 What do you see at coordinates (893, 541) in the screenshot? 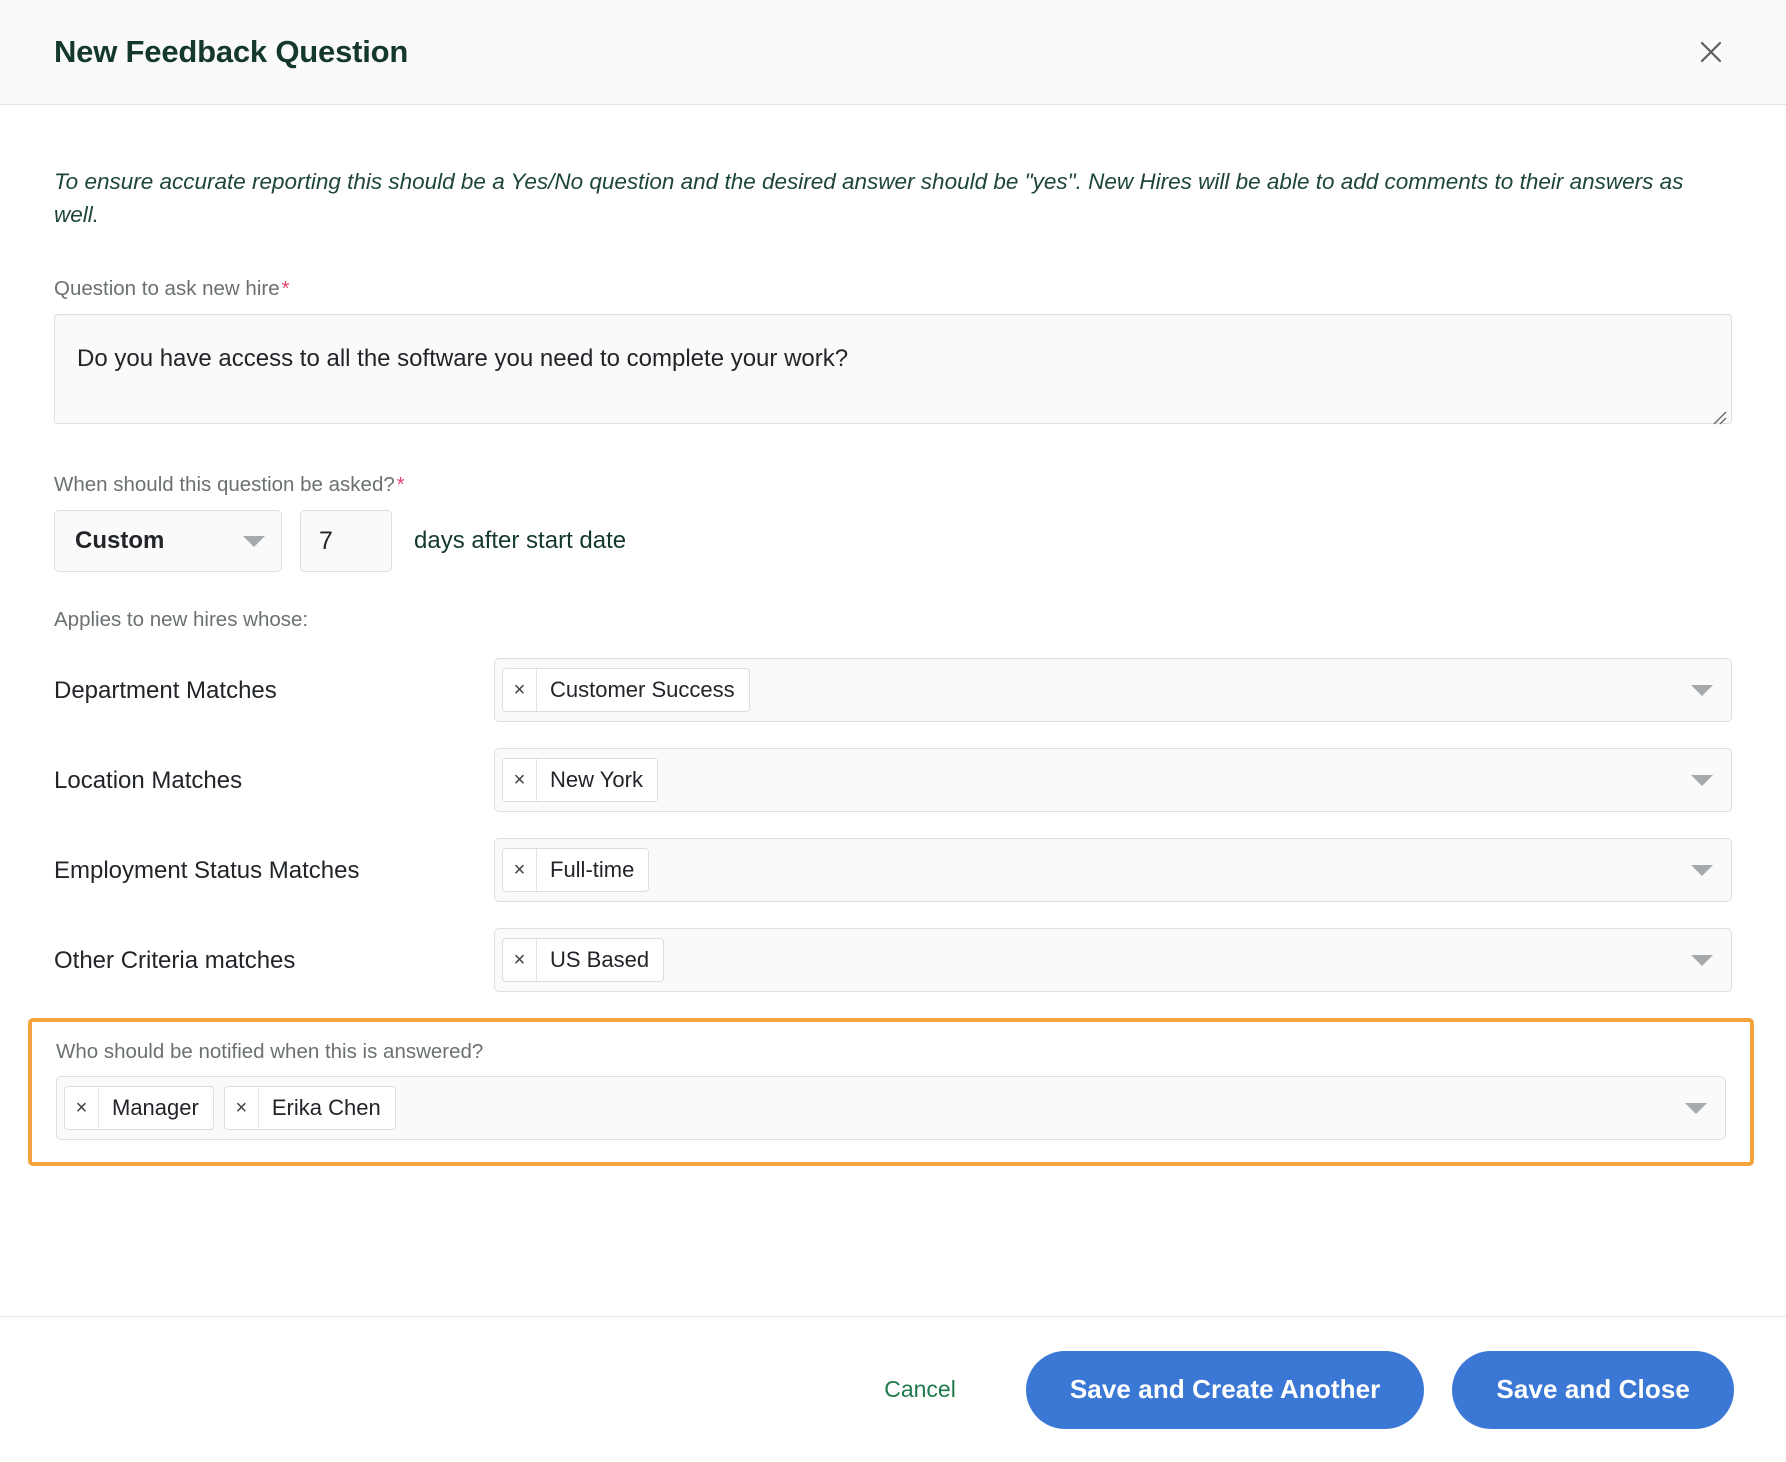
I see `timing-controls-row: Custom days after start date` at bounding box center [893, 541].